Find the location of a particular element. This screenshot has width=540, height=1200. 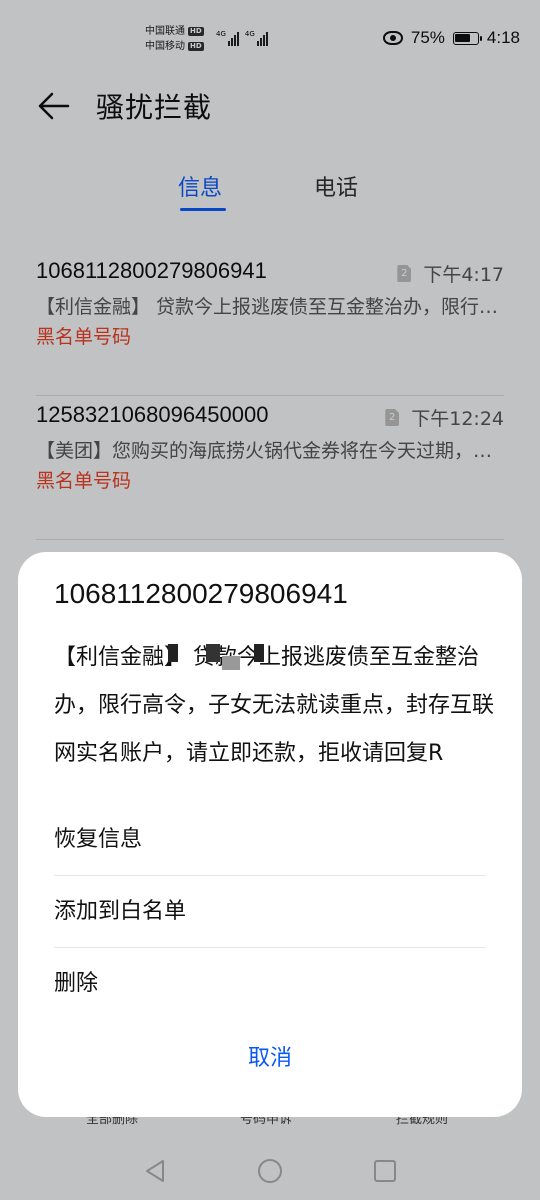

nav-back-icon is located at coordinates (155, 1171).